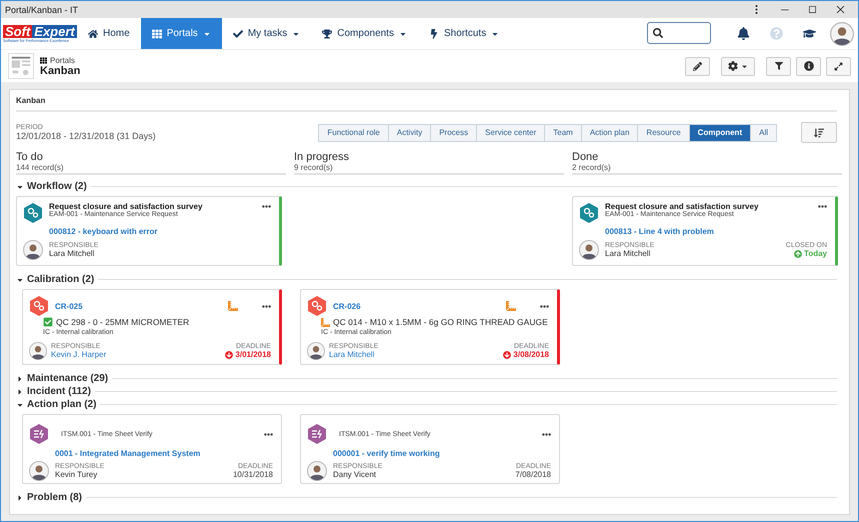  What do you see at coordinates (720, 133) in the screenshot?
I see `filter-tab: Component` at bounding box center [720, 133].